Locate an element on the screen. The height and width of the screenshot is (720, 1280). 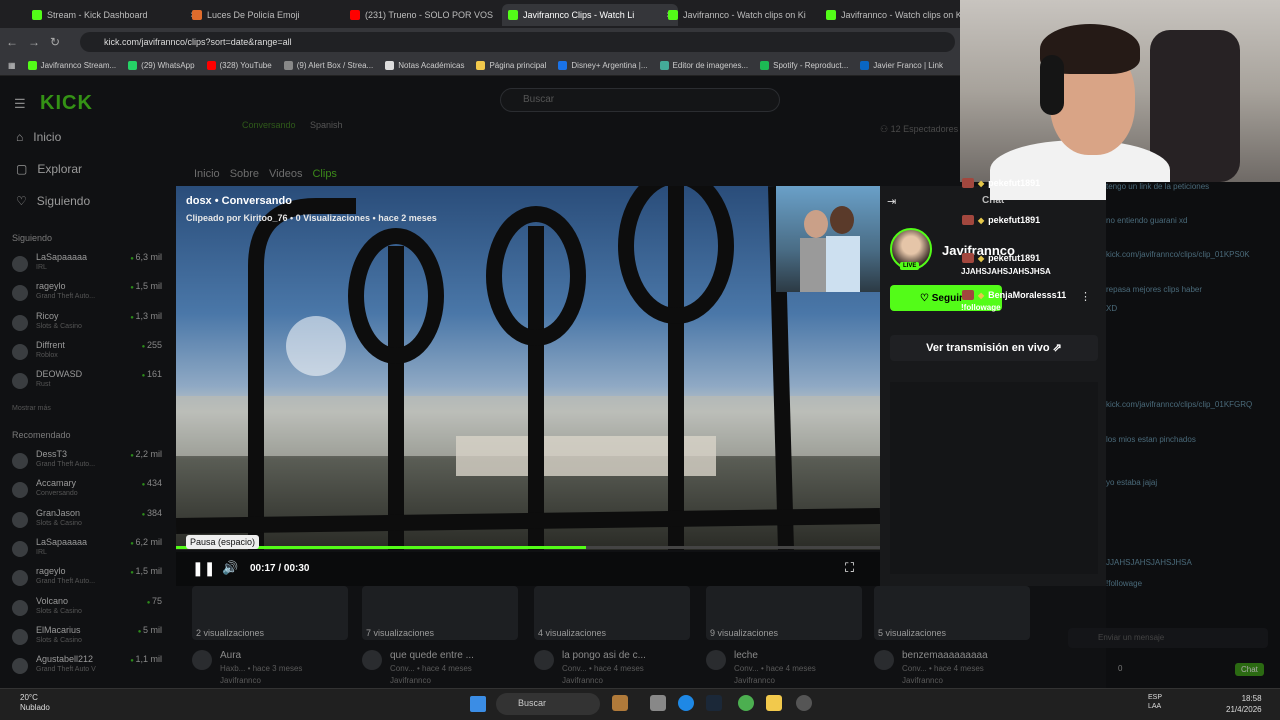
hamburger-menu-icon: ☰ is located at coordinates (20, 104).